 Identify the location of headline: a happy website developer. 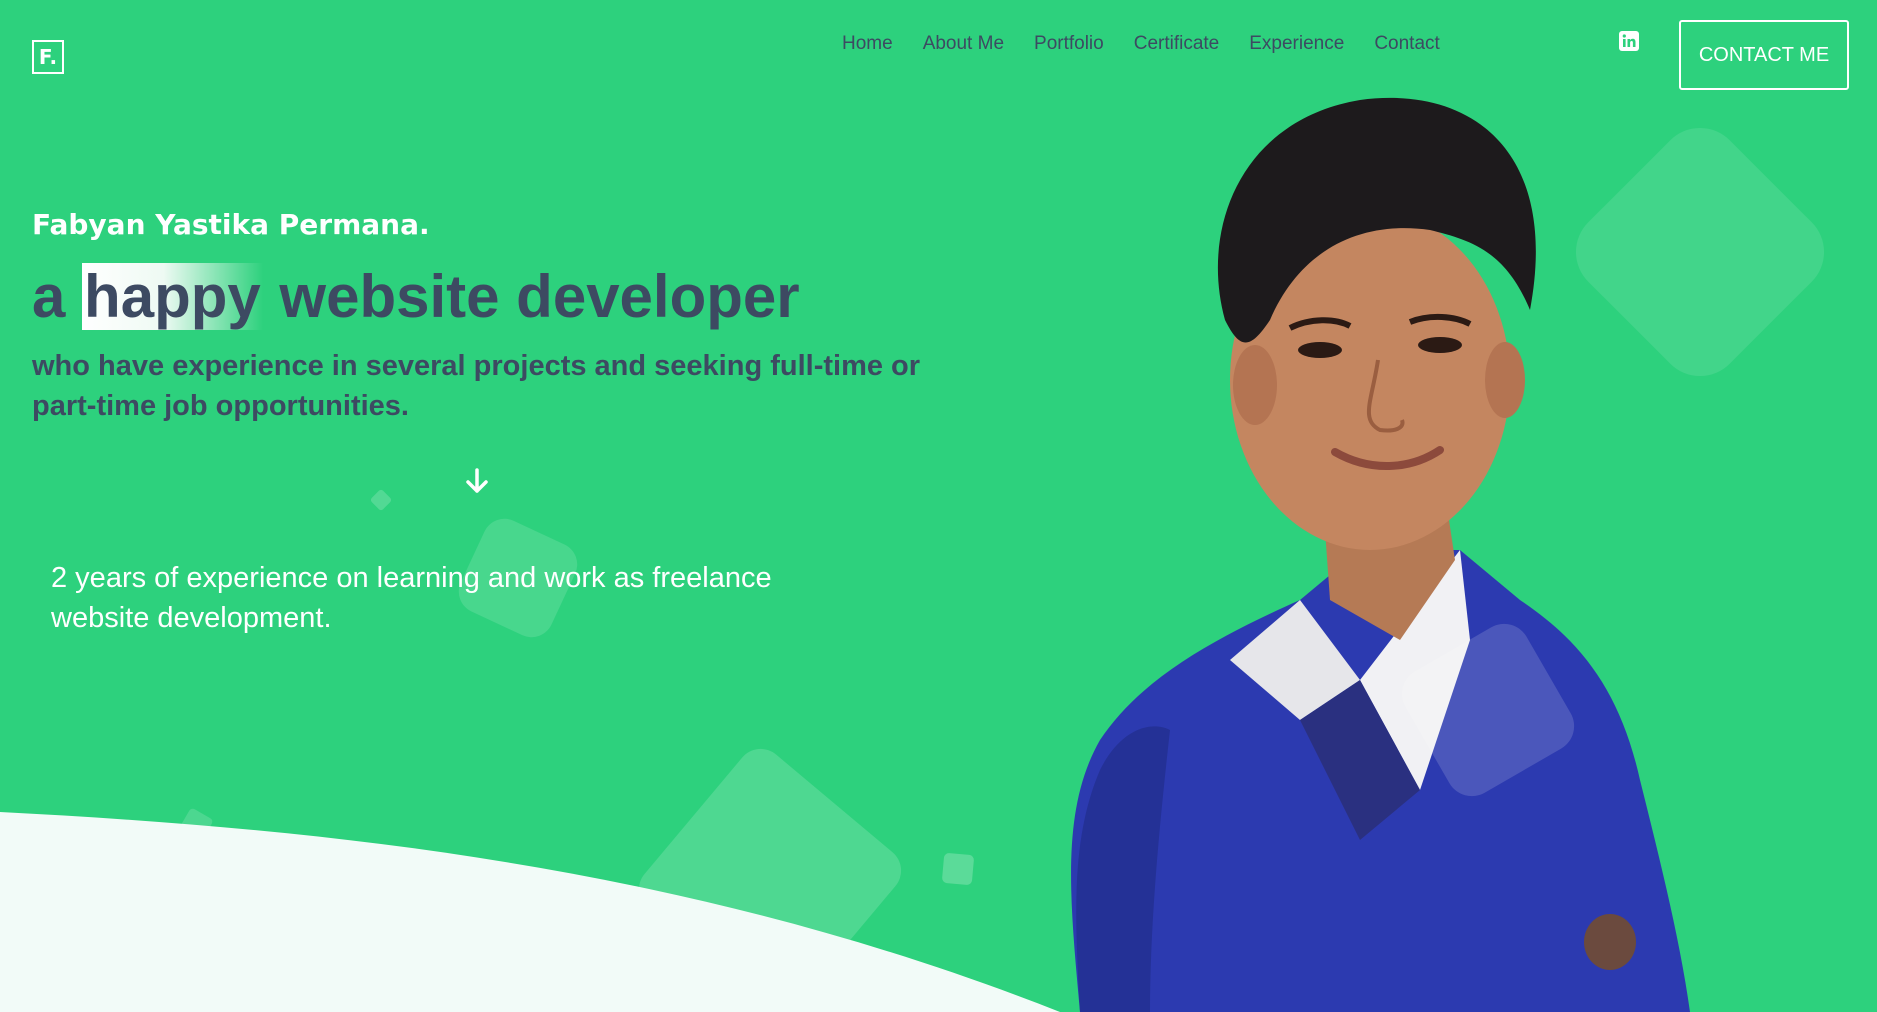
(416, 296).